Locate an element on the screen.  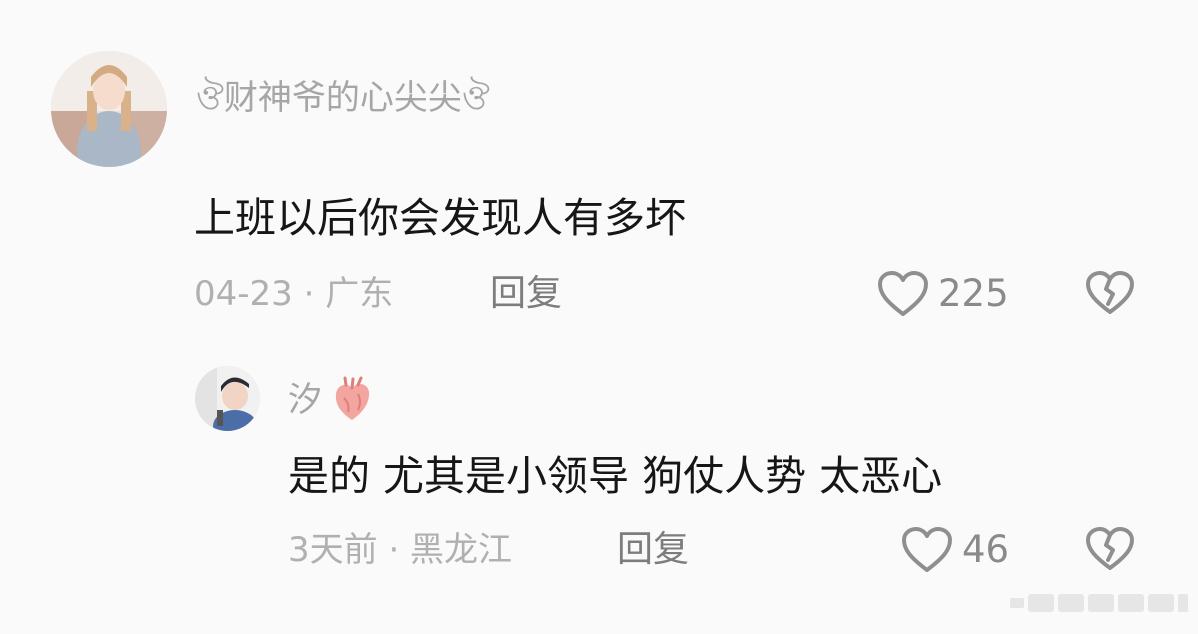
anatomical-heart-icon is located at coordinates (352, 399).